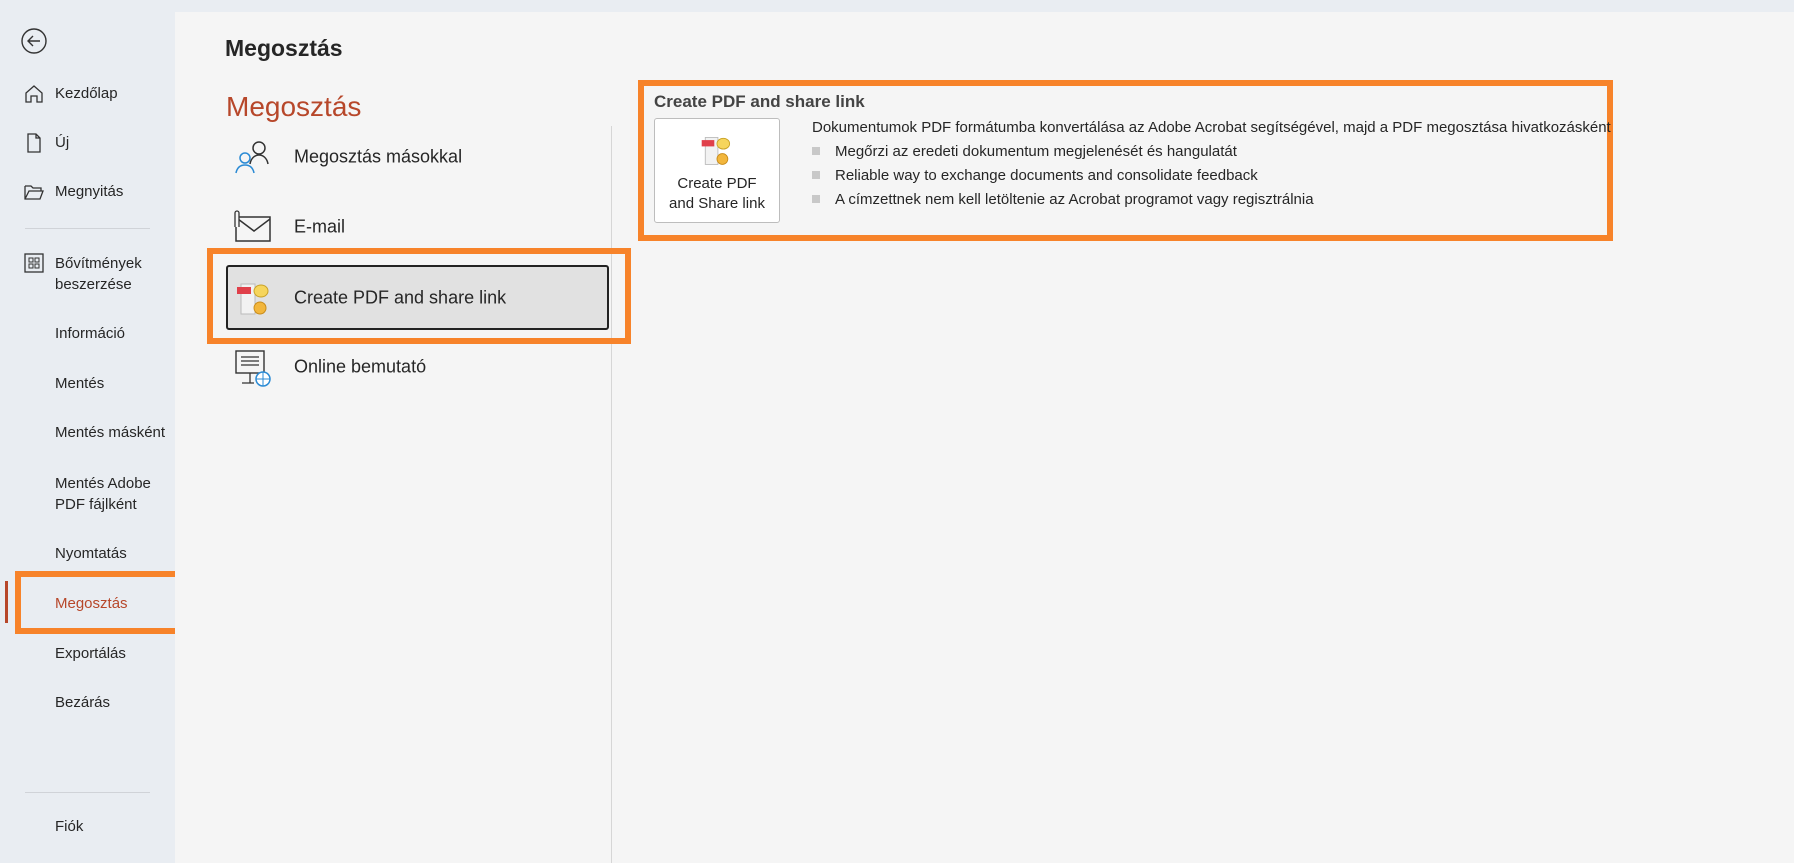 The image size is (1794, 863). What do you see at coordinates (34, 41) in the screenshot?
I see `back-arrow-circle-icon` at bounding box center [34, 41].